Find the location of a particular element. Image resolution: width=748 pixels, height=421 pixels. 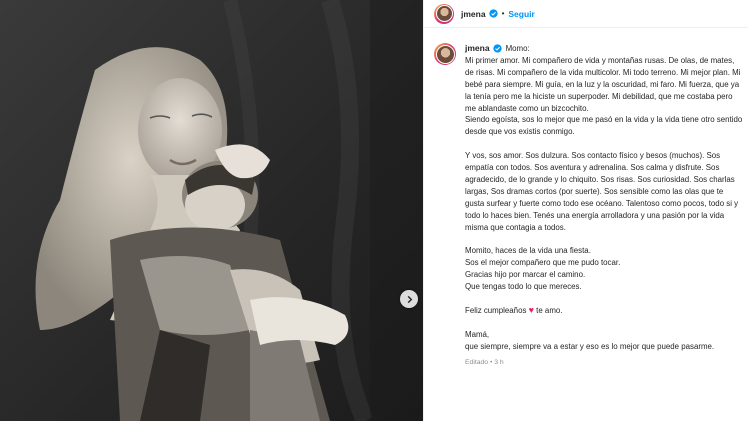

post-meta: Editado • 3 h is located at coordinates (604, 363).